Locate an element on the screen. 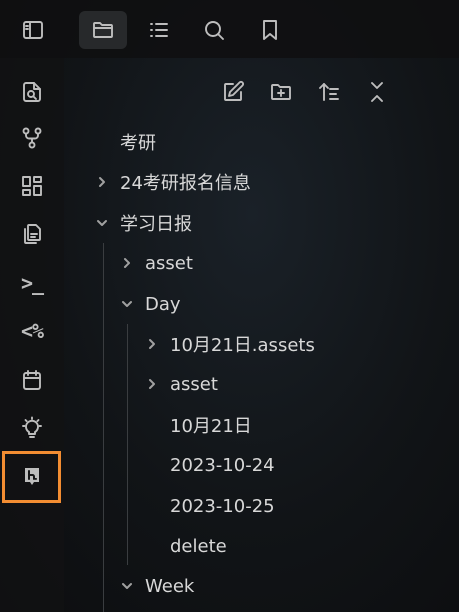 The image size is (459, 612). lightbulb-icon is located at coordinates (32, 428).